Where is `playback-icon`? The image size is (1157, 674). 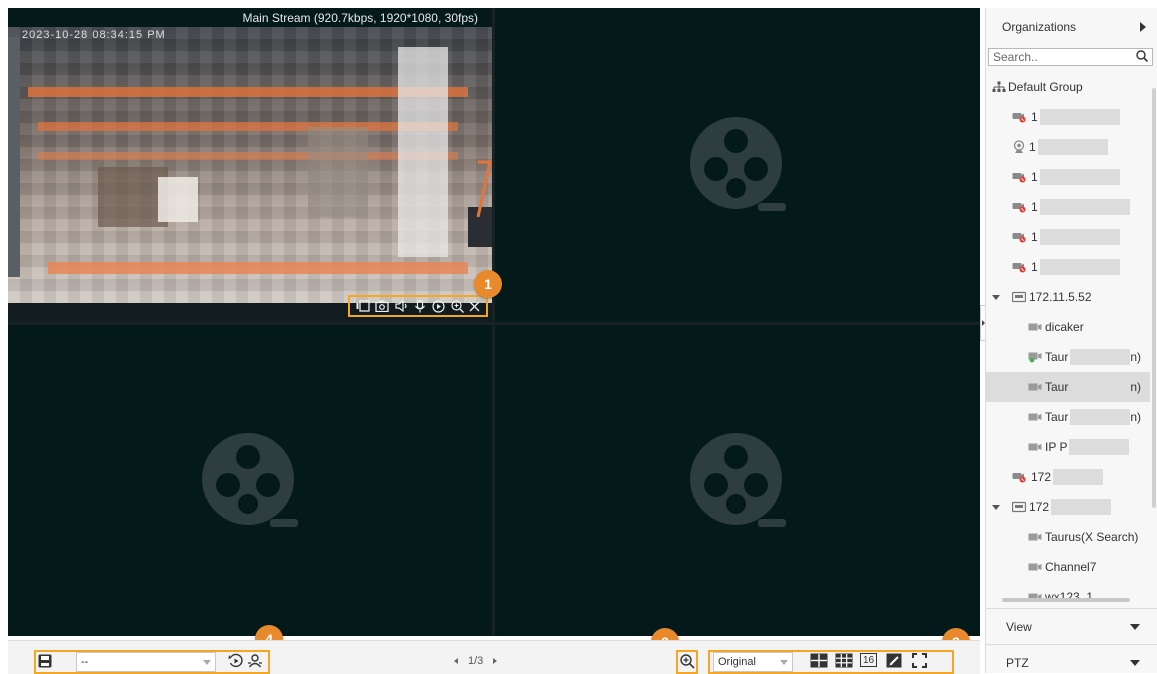 playback-icon is located at coordinates (438, 306).